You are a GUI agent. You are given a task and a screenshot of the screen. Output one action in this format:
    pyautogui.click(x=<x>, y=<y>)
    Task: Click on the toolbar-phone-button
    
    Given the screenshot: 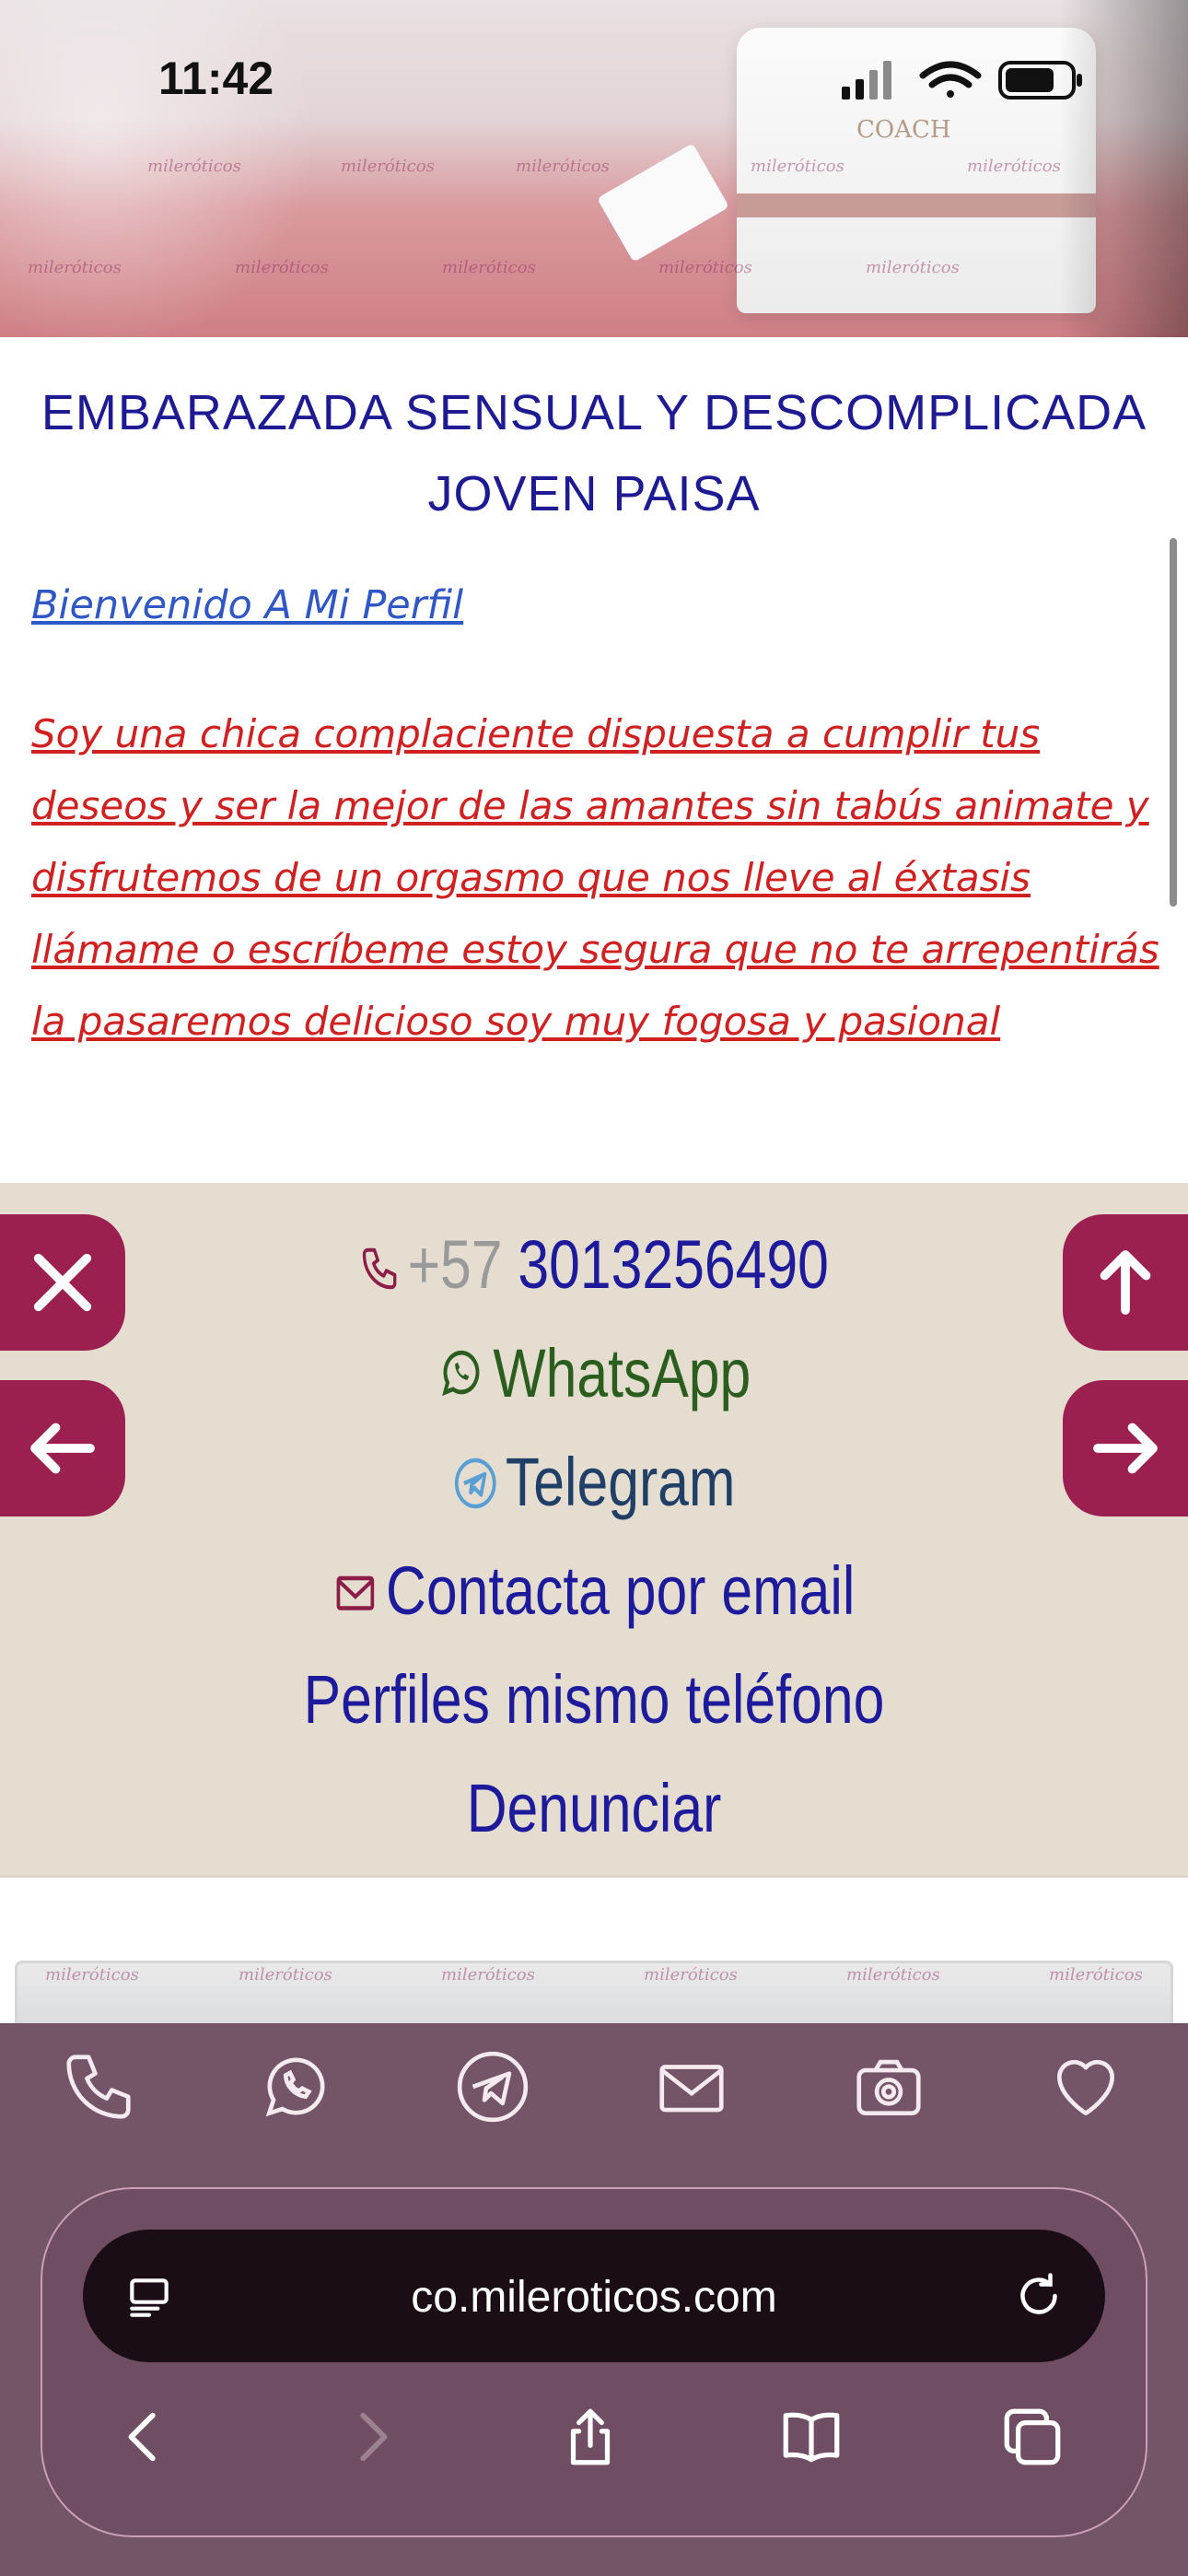 What is the action you would take?
    pyautogui.click(x=98, y=2086)
    